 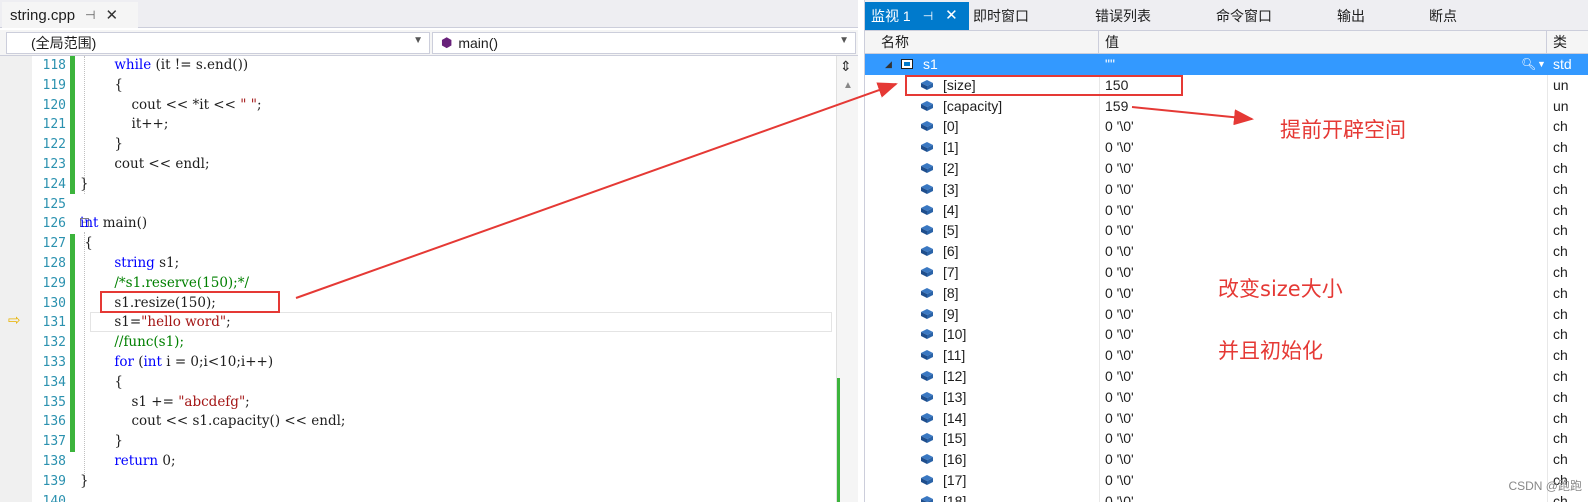 I want to click on watch-row: [14] 0 '\0' ch, so click(x=1226, y=418).